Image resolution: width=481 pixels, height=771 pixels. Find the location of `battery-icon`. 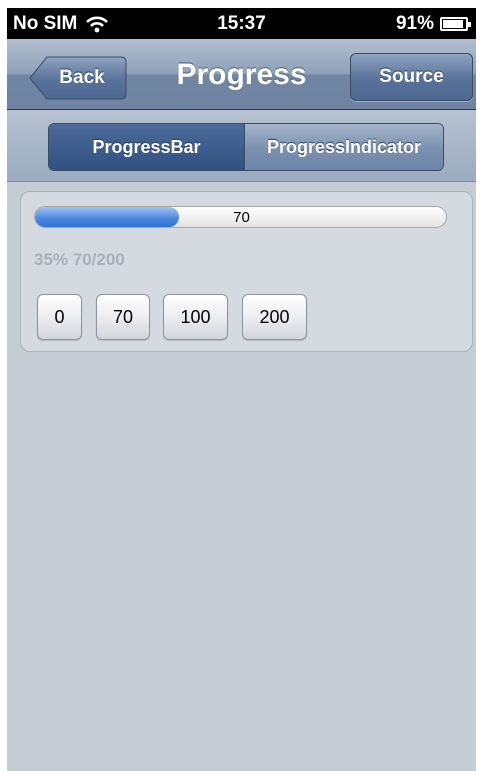

battery-icon is located at coordinates (455, 24).